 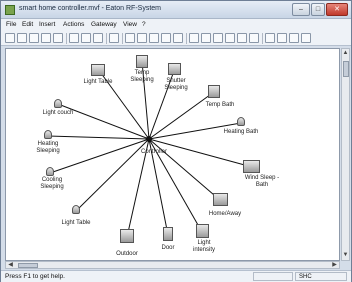 I want to click on app-icon, so click(x=10, y=10).